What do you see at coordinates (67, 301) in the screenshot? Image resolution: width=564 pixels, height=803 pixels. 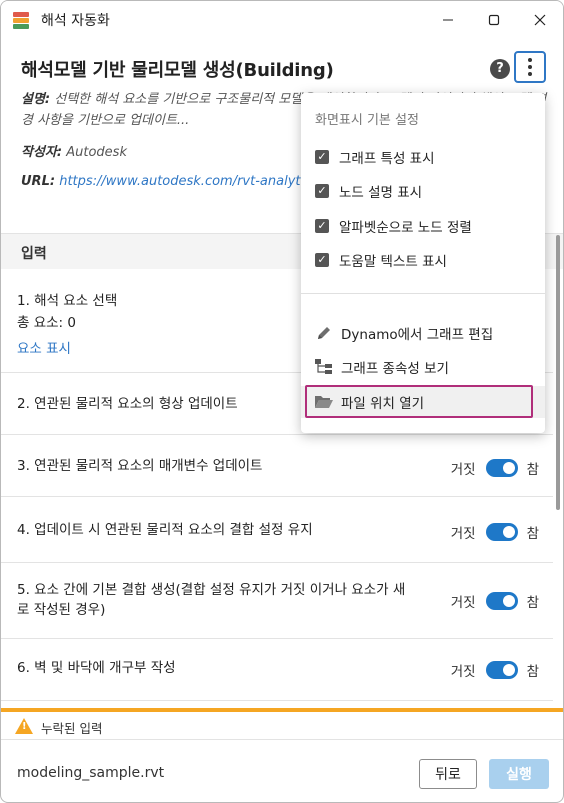 I see `row-title: 1. 해석 요소 선택` at bounding box center [67, 301].